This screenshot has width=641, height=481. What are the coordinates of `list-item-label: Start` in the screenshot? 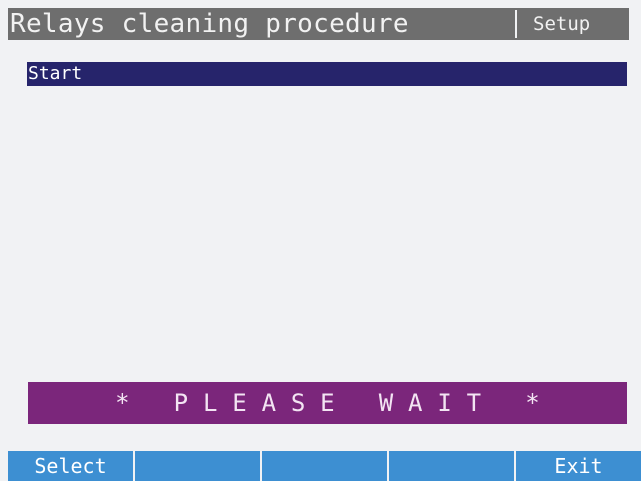 It's located at (55, 73).